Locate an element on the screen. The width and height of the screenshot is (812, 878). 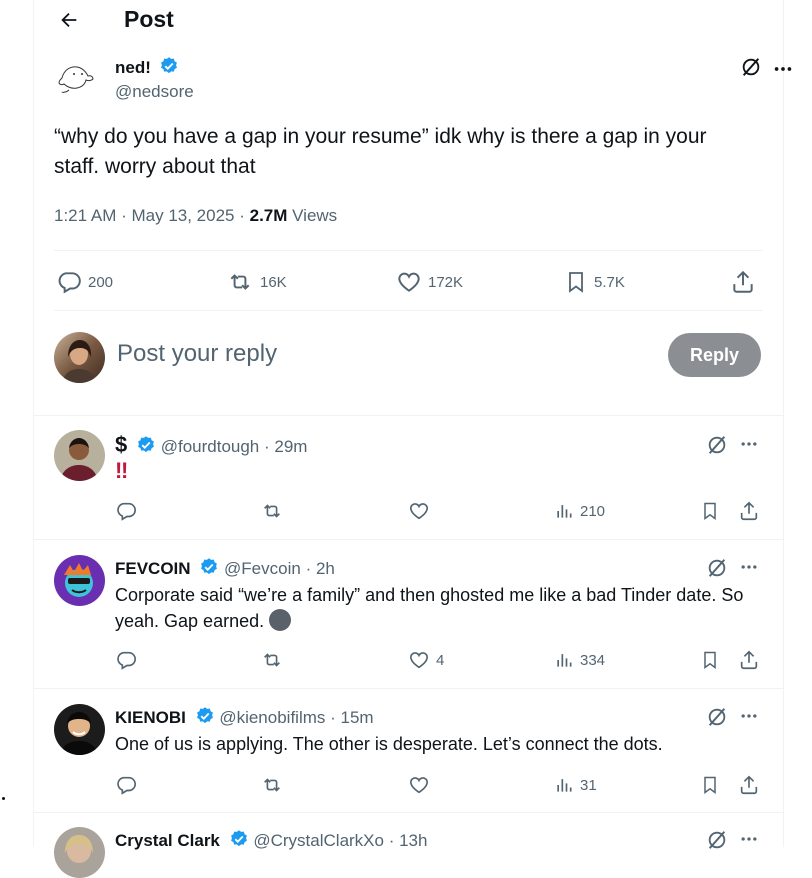
reply-input: Post your reply is located at coordinates (197, 354).